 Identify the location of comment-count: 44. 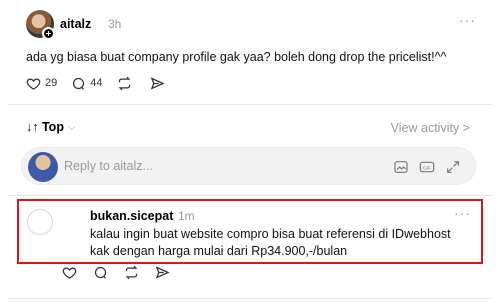
(96, 83).